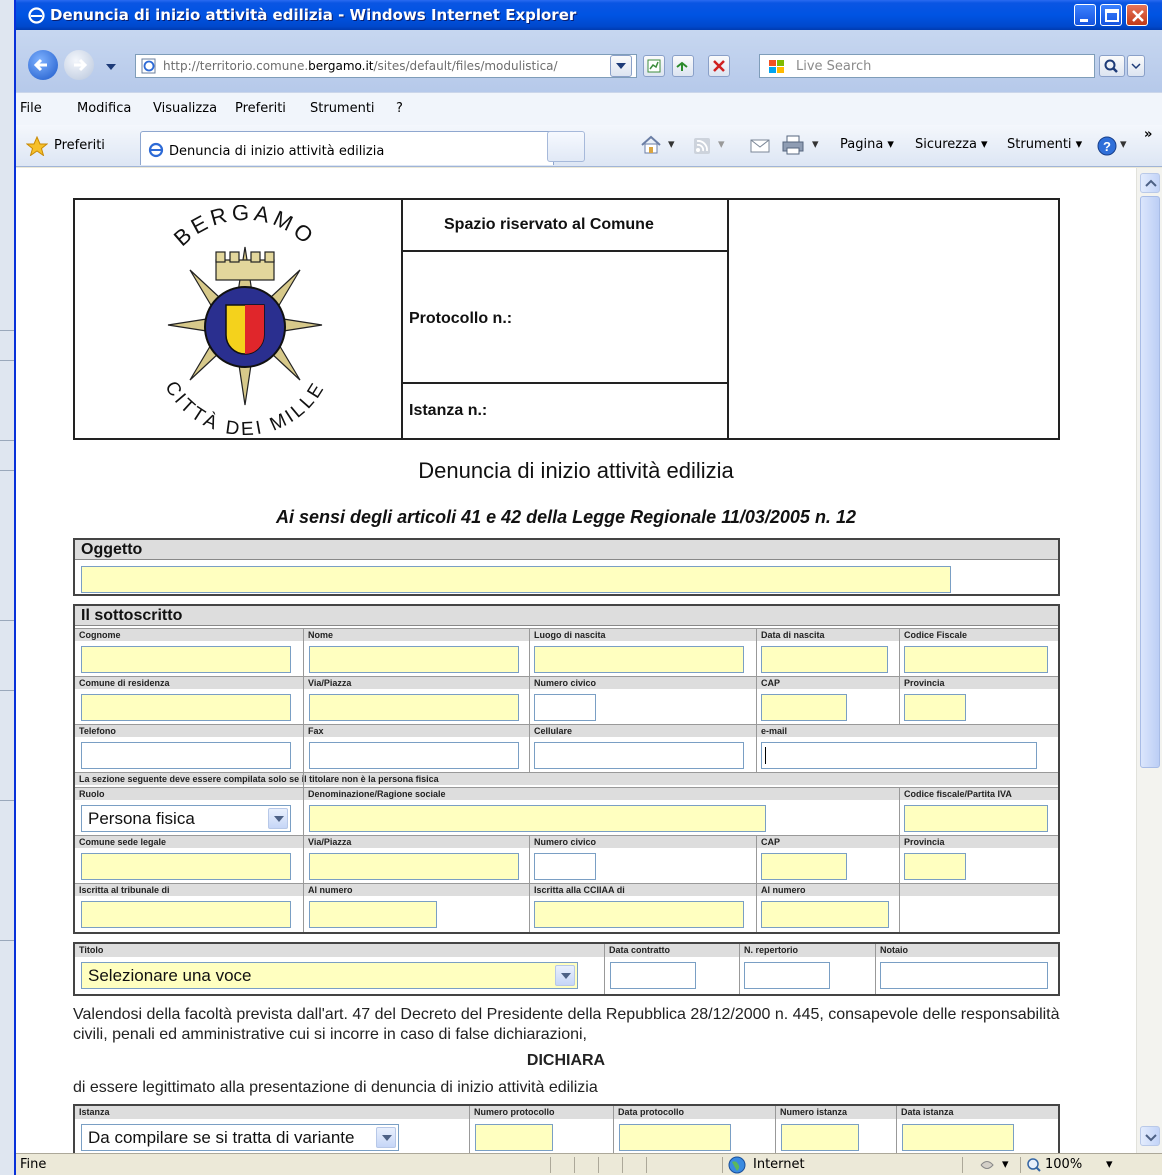  I want to click on telefono-input, so click(186, 755).